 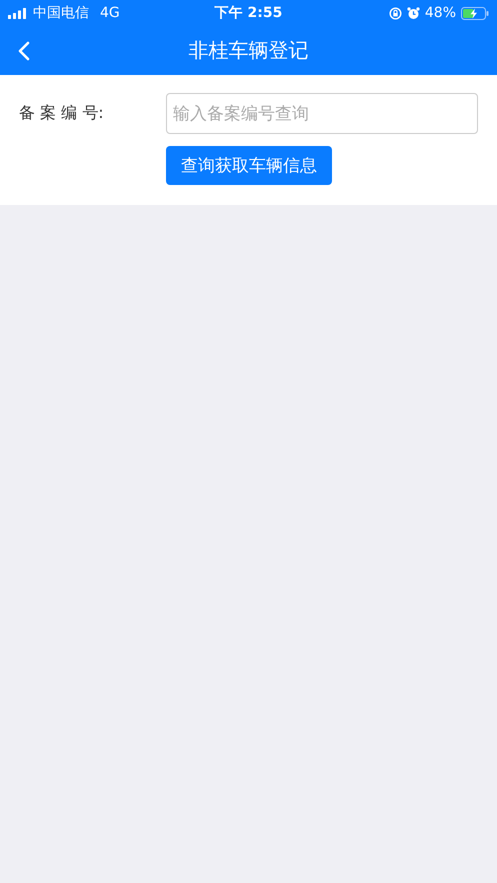 I want to click on record-number-field: 输入备案编号查询, so click(x=322, y=113).